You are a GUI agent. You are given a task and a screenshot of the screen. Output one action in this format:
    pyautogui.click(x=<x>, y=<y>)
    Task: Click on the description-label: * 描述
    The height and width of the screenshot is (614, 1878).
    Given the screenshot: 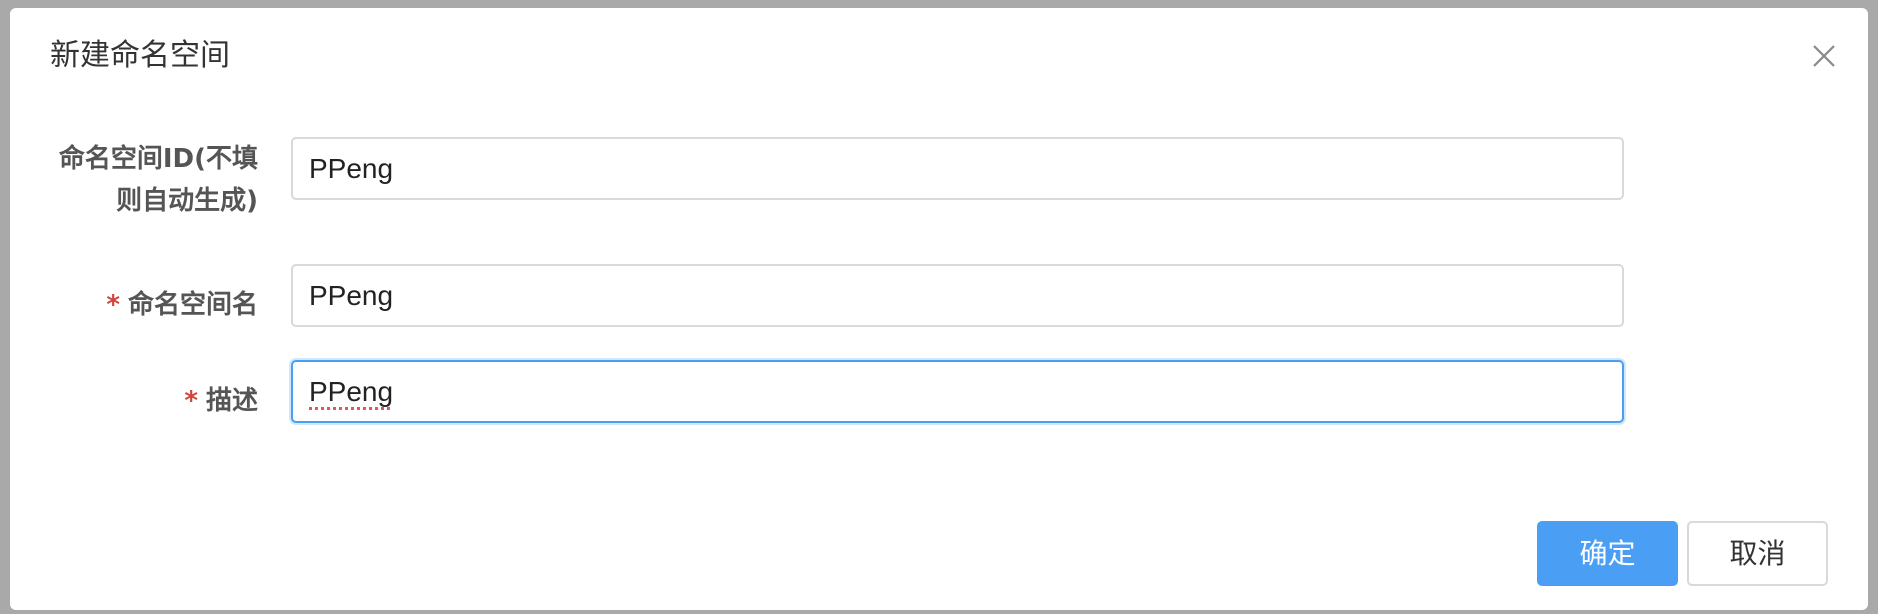 What is the action you would take?
    pyautogui.click(x=221, y=401)
    